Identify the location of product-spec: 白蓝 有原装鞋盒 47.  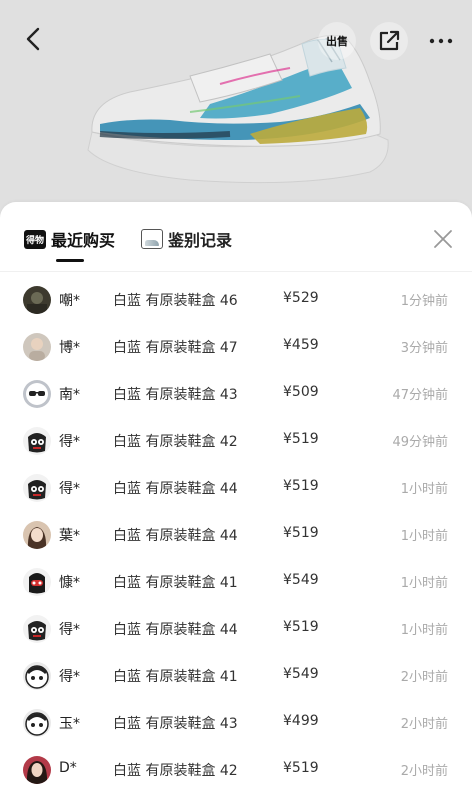
(175, 348).